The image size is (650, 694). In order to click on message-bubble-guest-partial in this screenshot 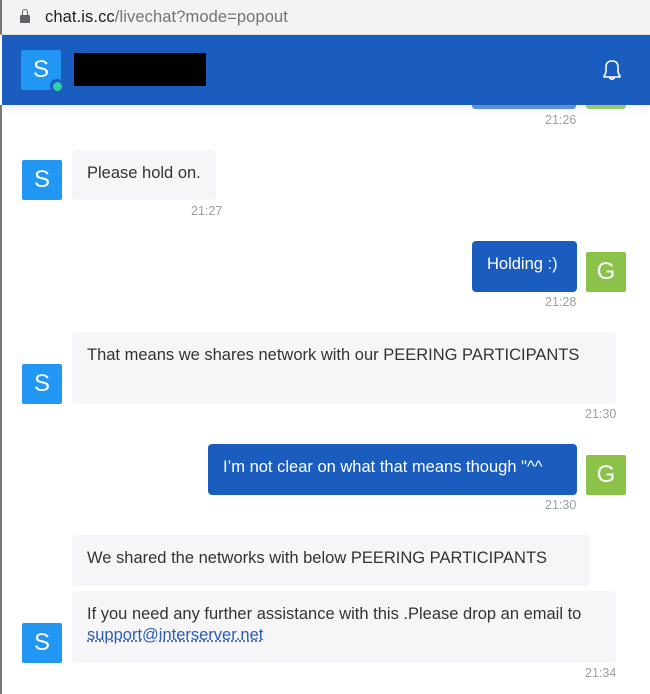, I will do `click(524, 107)`.